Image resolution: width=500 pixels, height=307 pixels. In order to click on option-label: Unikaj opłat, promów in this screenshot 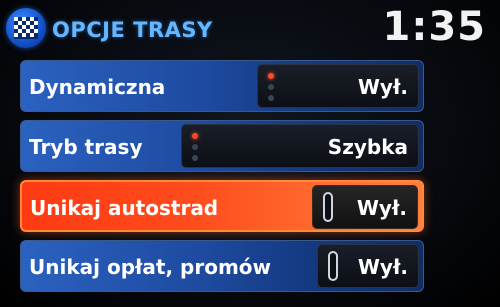, I will do `click(150, 267)`.